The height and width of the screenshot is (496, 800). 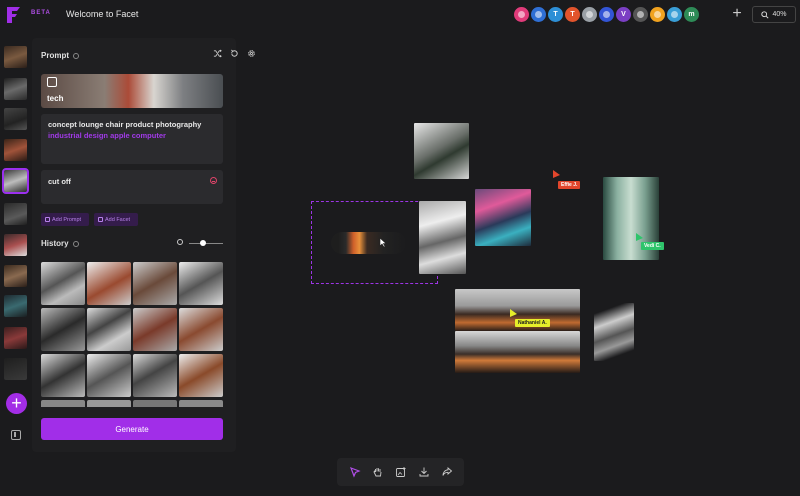 What do you see at coordinates (125, 124) in the screenshot?
I see `prompt-text: concept lounge chair product photography` at bounding box center [125, 124].